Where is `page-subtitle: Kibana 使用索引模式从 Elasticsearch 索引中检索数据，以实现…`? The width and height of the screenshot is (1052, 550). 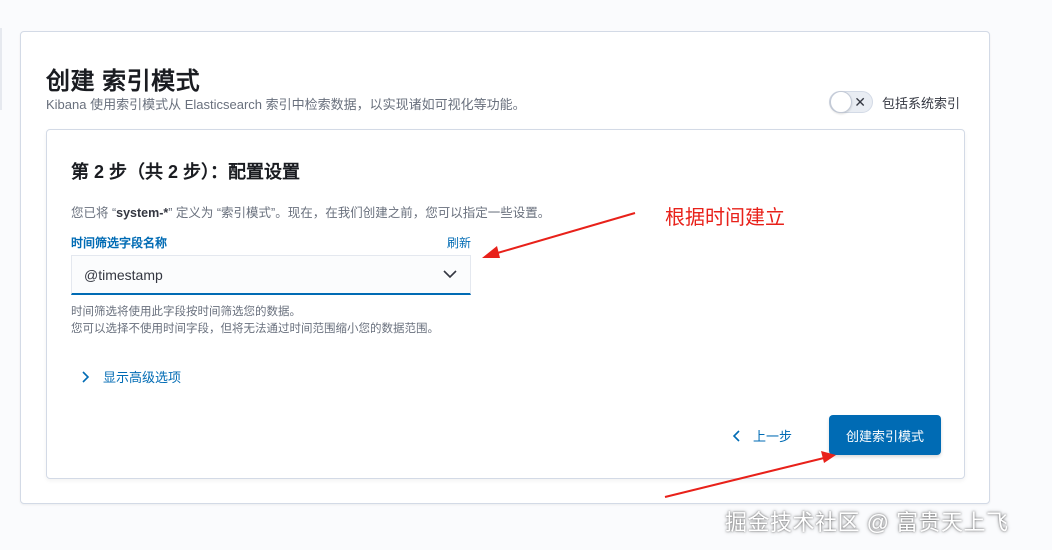
page-subtitle: Kibana 使用索引模式从 Elasticsearch 索引中检索数据，以实现… is located at coordinates (286, 104).